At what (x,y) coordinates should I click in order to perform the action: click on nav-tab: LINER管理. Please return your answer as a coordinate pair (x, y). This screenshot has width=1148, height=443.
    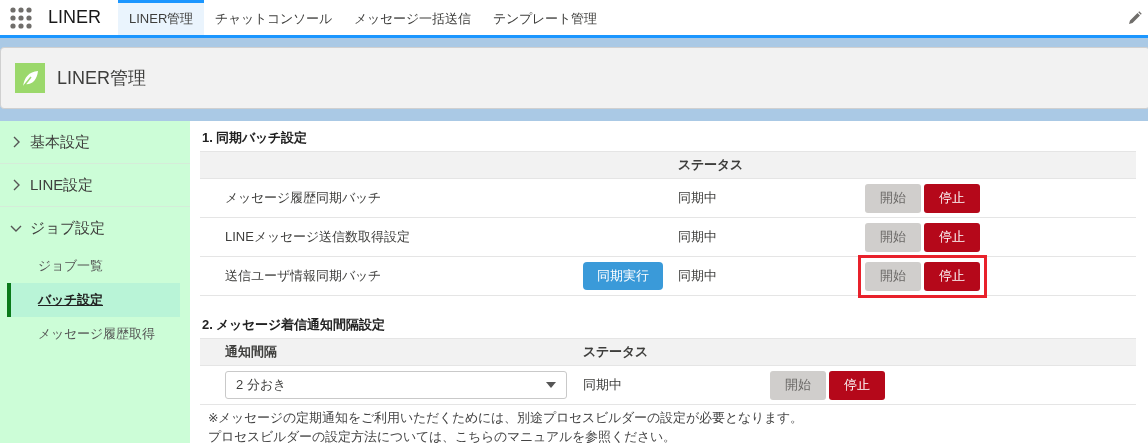
    Looking at the image, I should click on (161, 17).